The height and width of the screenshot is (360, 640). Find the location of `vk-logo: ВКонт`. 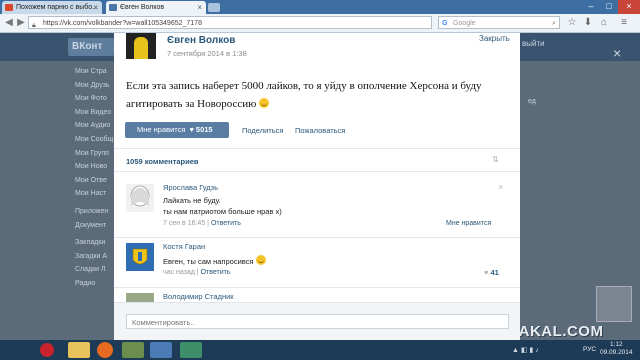

vk-logo: ВКонт is located at coordinates (91, 47).